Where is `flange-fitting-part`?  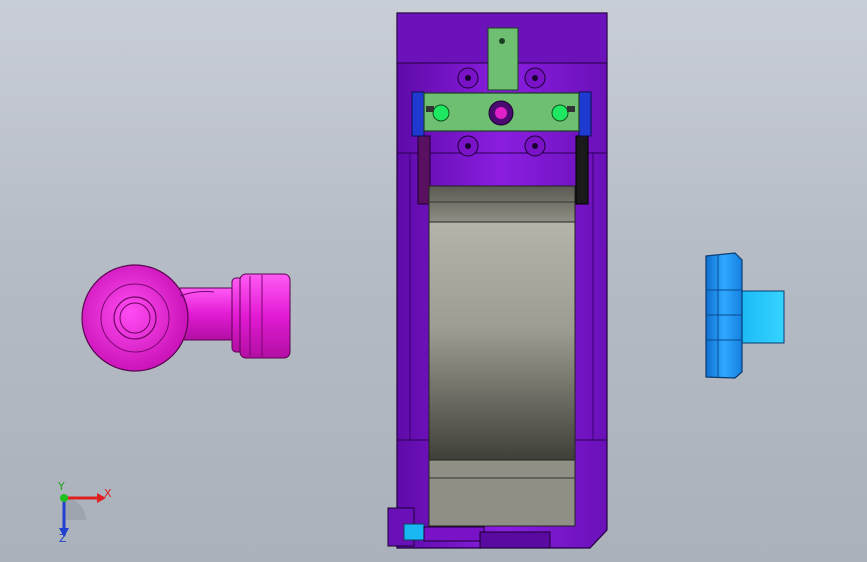 flange-fitting-part is located at coordinates (745, 315).